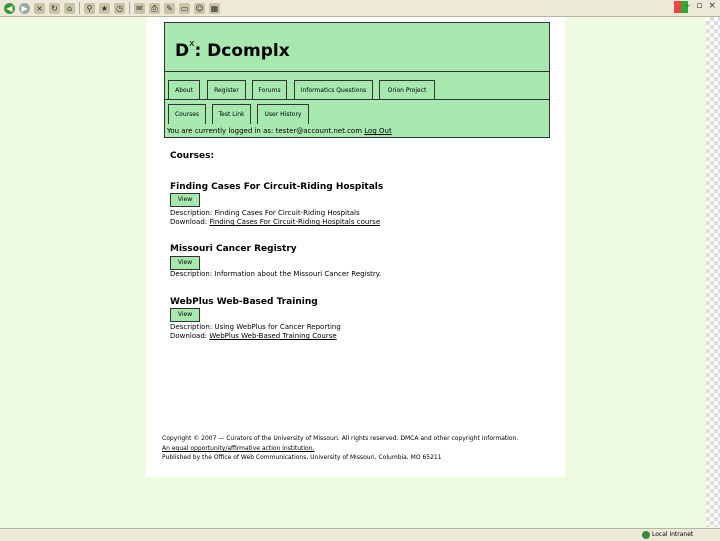  Describe the element at coordinates (713, 272) in the screenshot. I see `vertical-scrollbar` at that location.